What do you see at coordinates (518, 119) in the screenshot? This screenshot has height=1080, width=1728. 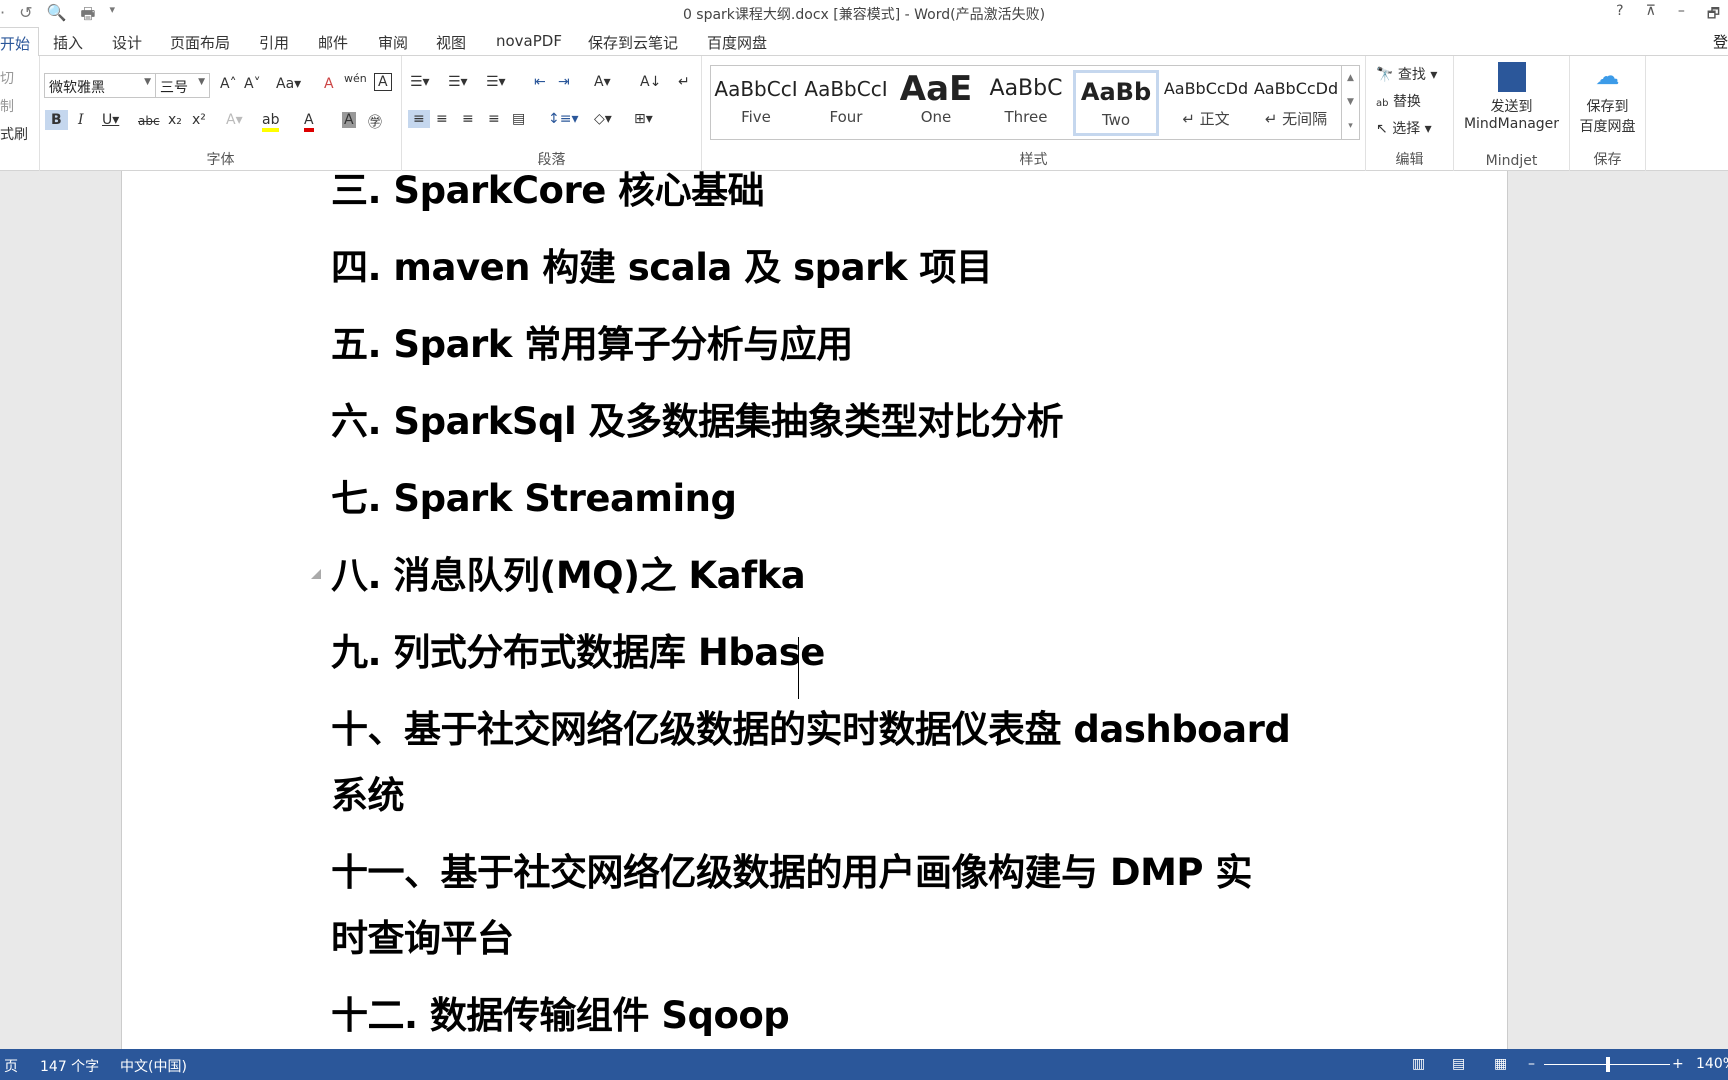 I see `distributed-button: ▤` at bounding box center [518, 119].